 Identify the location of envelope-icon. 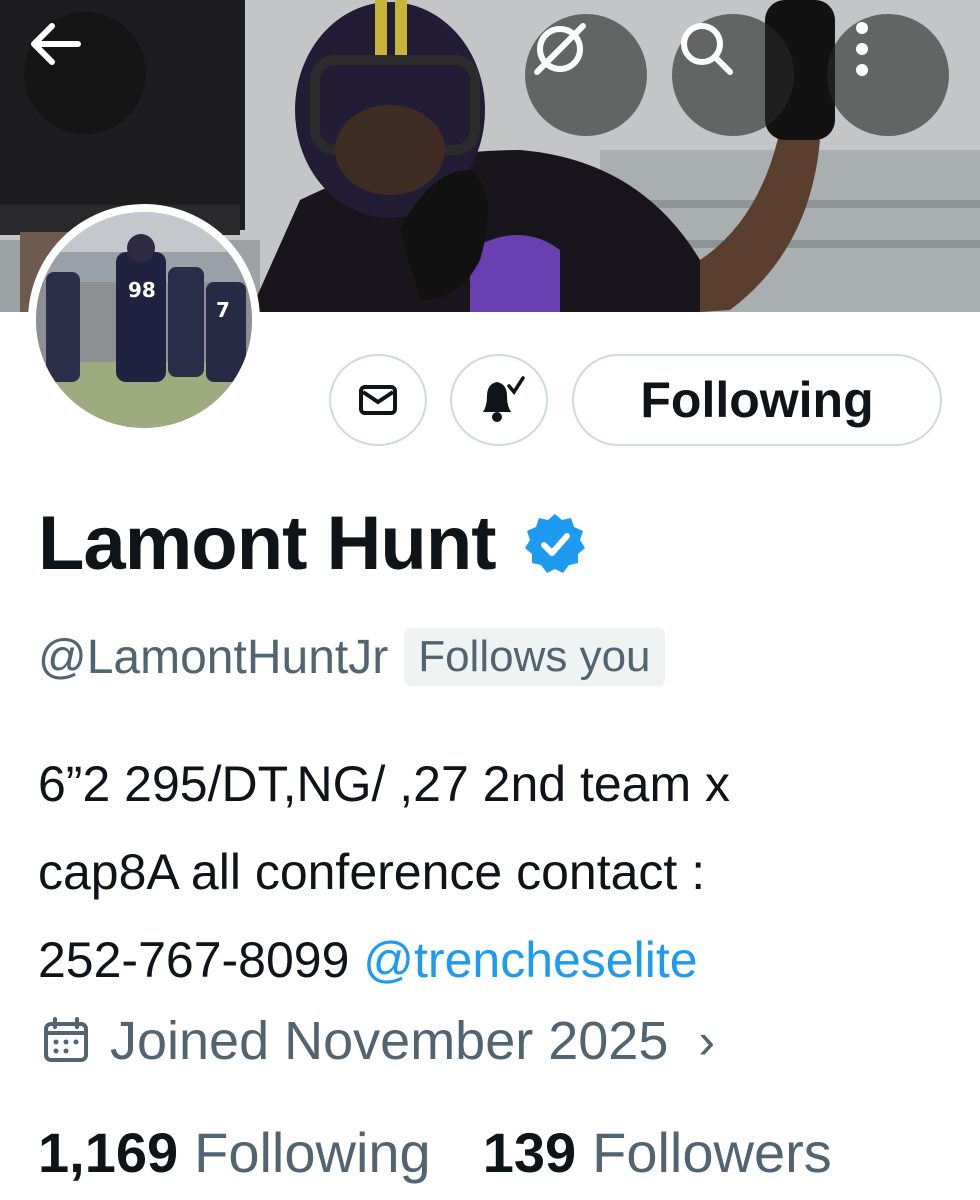
(378, 400).